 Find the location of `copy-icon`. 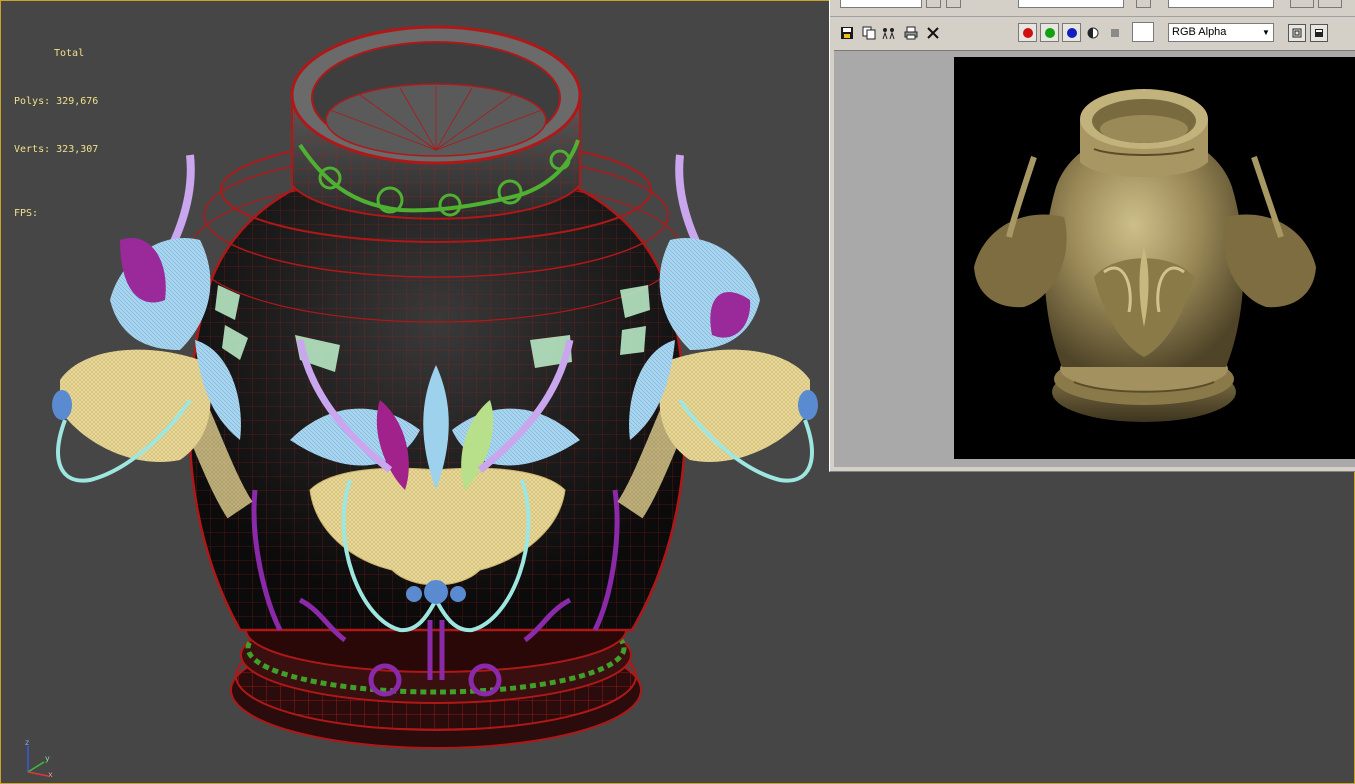

copy-icon is located at coordinates (869, 33).